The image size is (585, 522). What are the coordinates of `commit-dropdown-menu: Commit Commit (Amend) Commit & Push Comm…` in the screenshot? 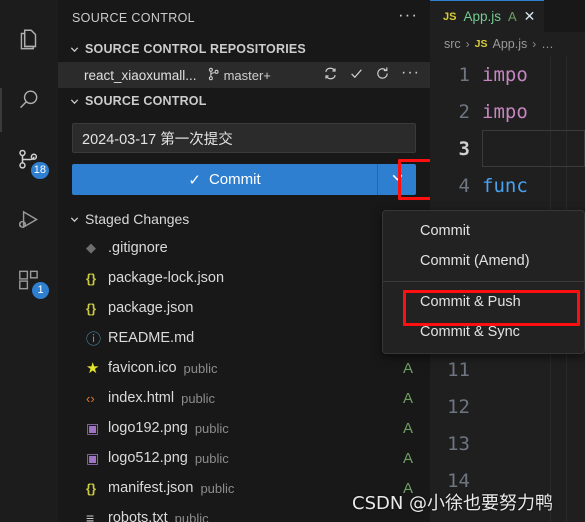 It's located at (483, 282).